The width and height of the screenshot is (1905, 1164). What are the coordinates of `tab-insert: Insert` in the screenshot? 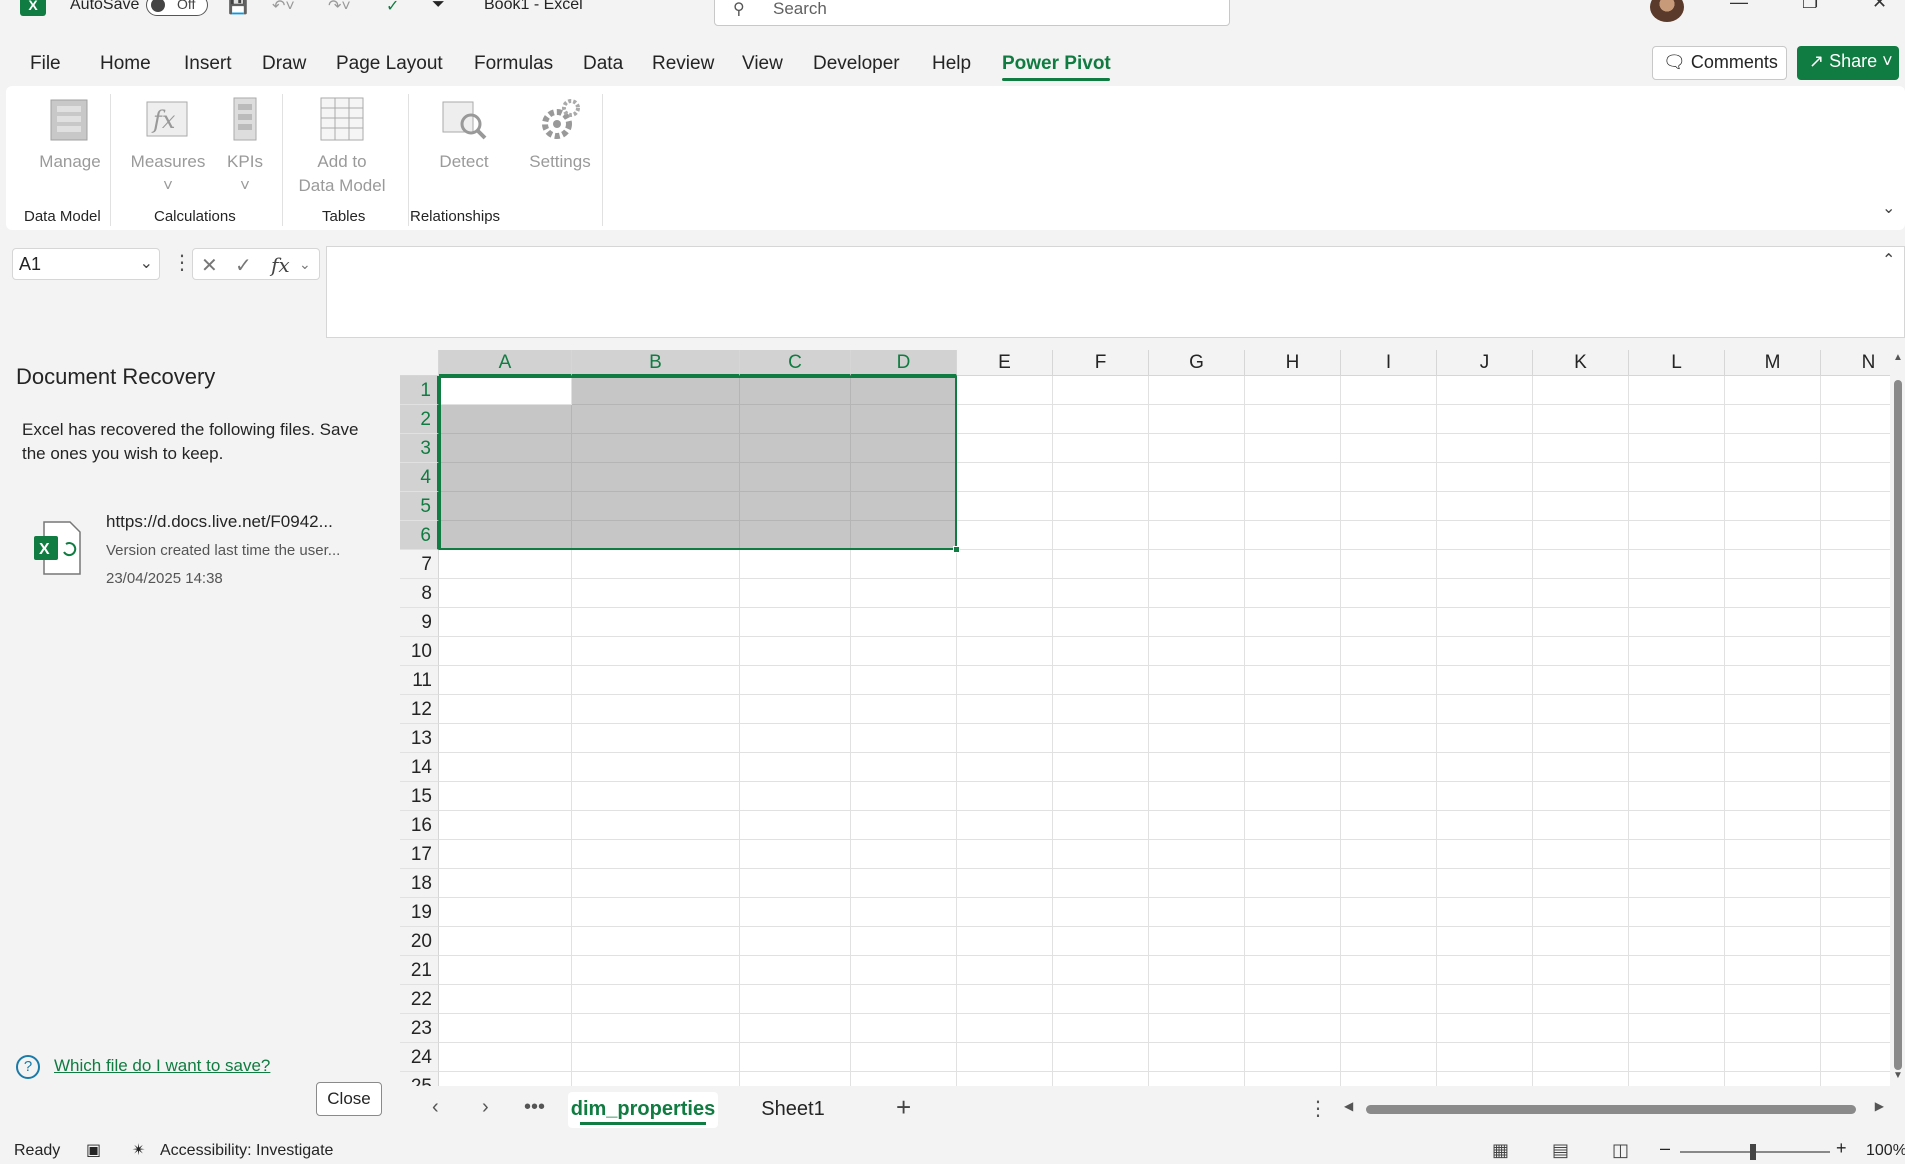 It's located at (208, 64).